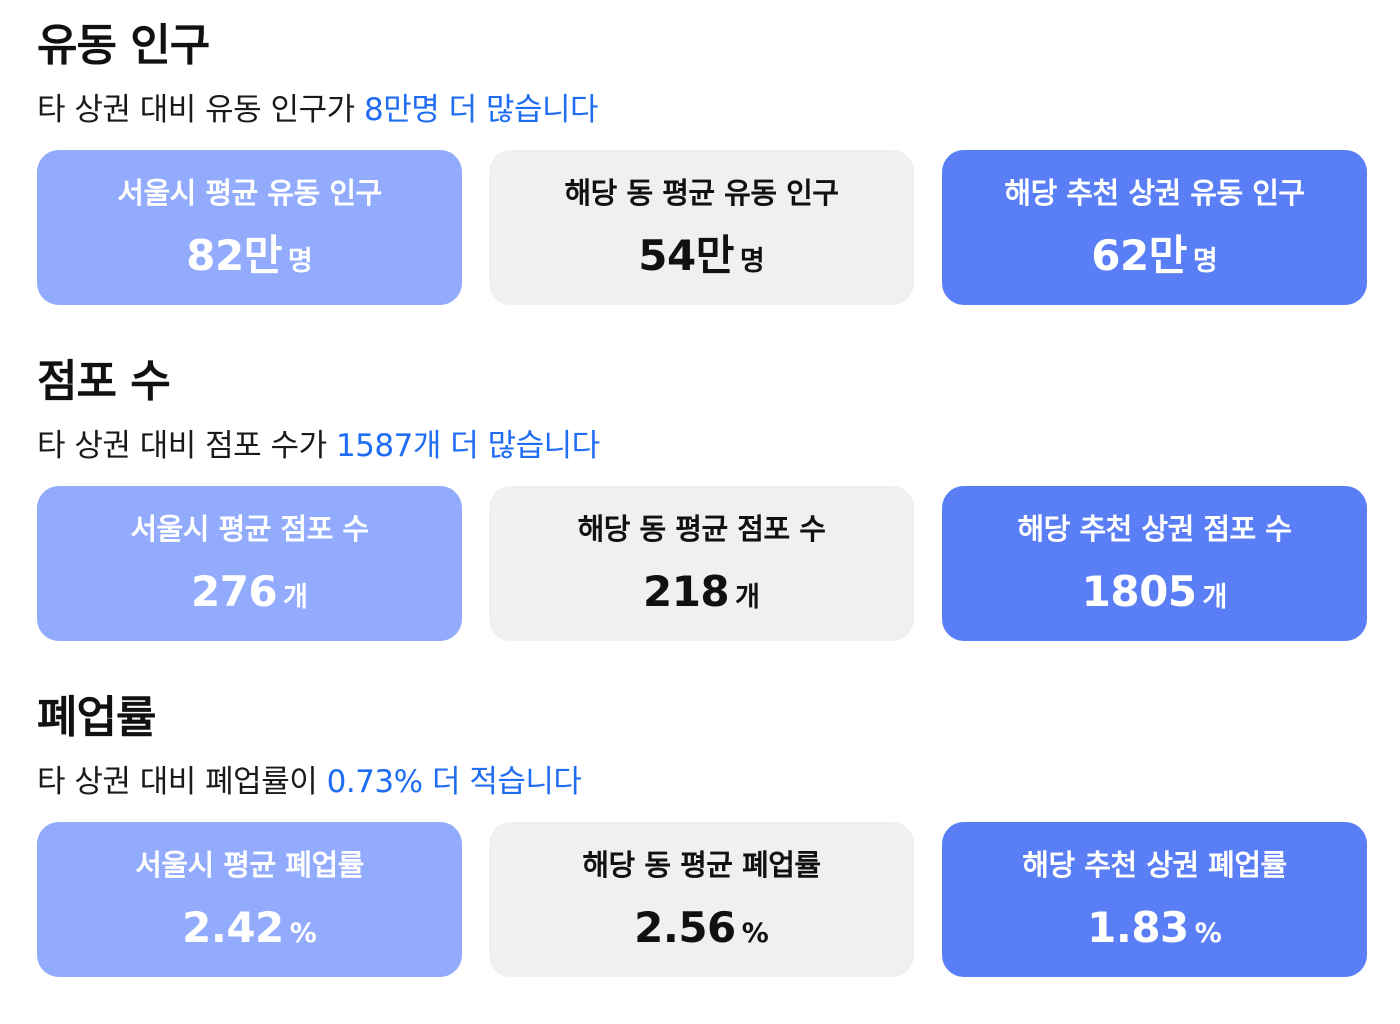 The image size is (1400, 1024). What do you see at coordinates (96, 717) in the screenshot?
I see `section-title: 폐업률` at bounding box center [96, 717].